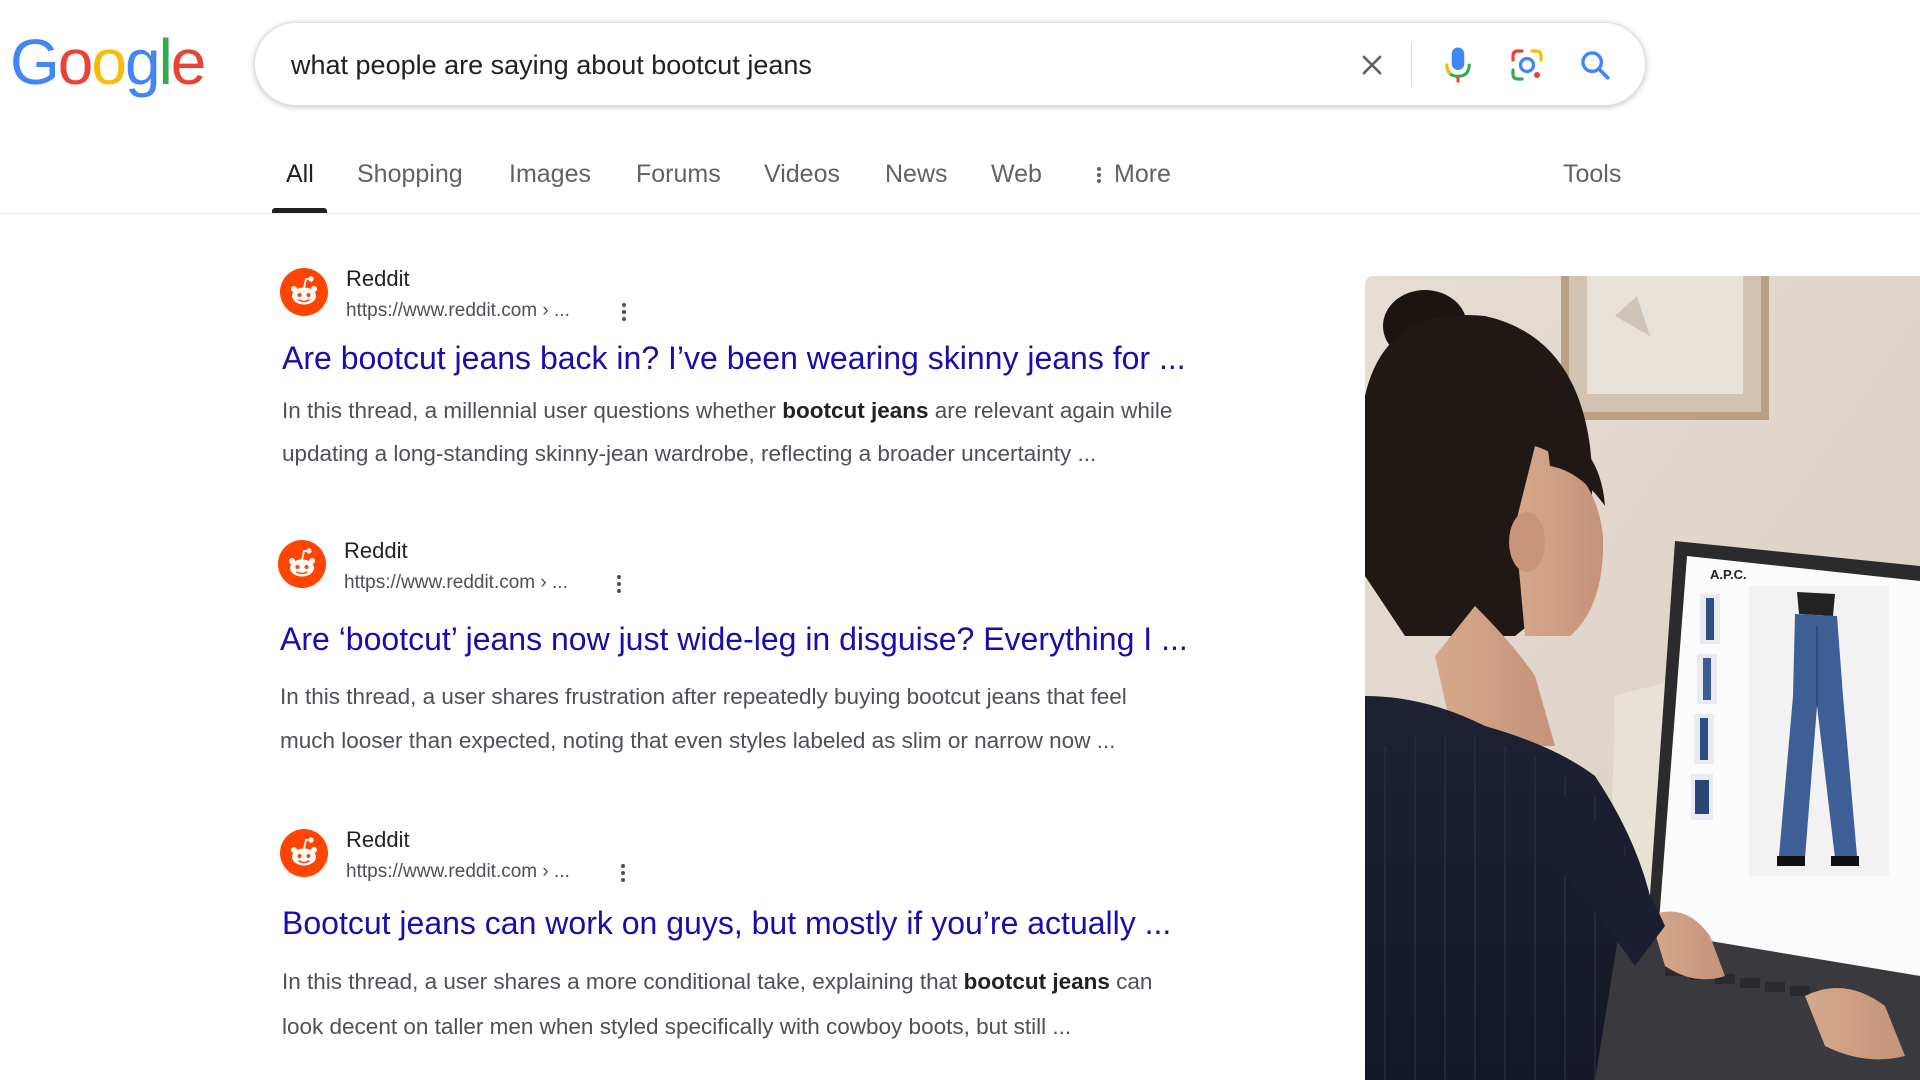 This screenshot has width=1920, height=1080. Describe the element at coordinates (410, 192) in the screenshot. I see `tab-shopping: Shopping` at that location.